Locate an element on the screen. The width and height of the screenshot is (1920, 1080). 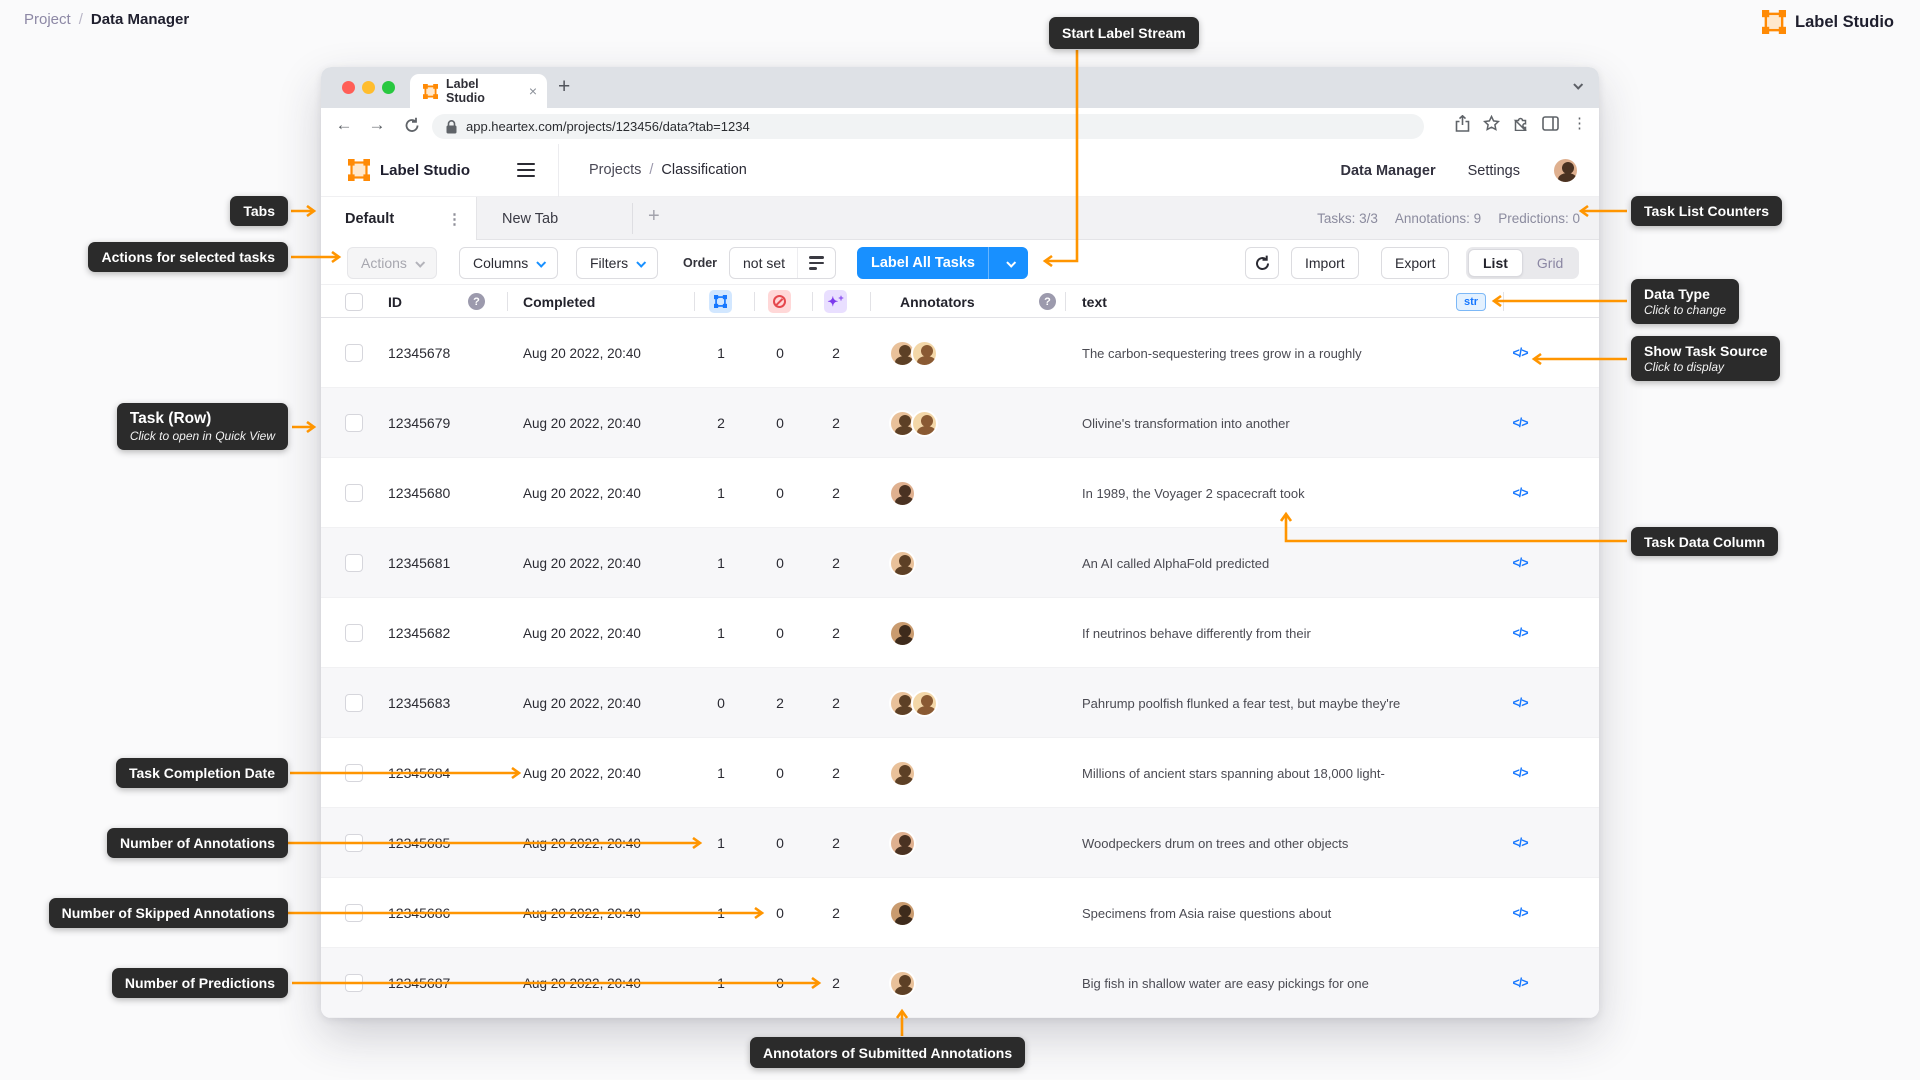
skipped-column-icon is located at coordinates (779, 301).